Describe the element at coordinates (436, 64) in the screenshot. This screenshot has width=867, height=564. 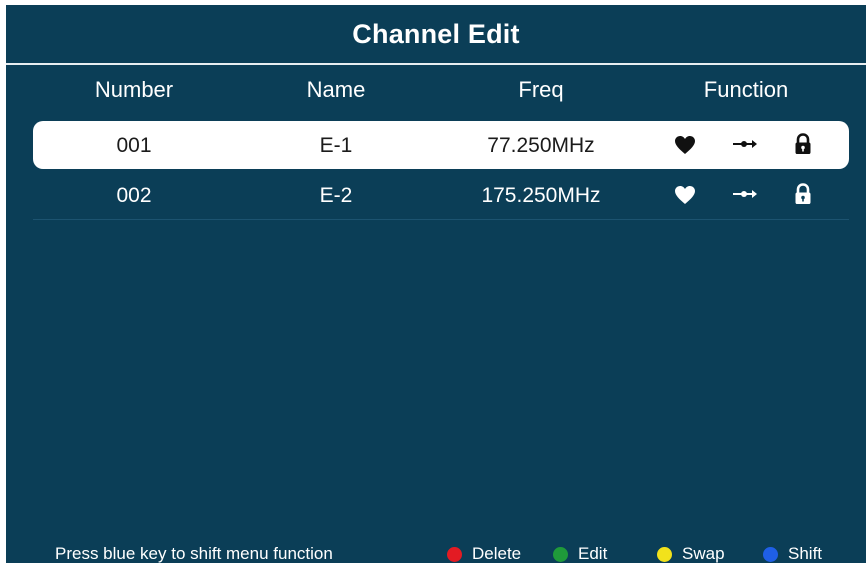
I see `title-divider` at that location.